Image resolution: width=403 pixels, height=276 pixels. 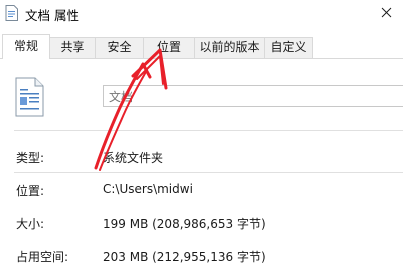 What do you see at coordinates (148, 189) in the screenshot?
I see `location-value: C:\Users\midwi` at bounding box center [148, 189].